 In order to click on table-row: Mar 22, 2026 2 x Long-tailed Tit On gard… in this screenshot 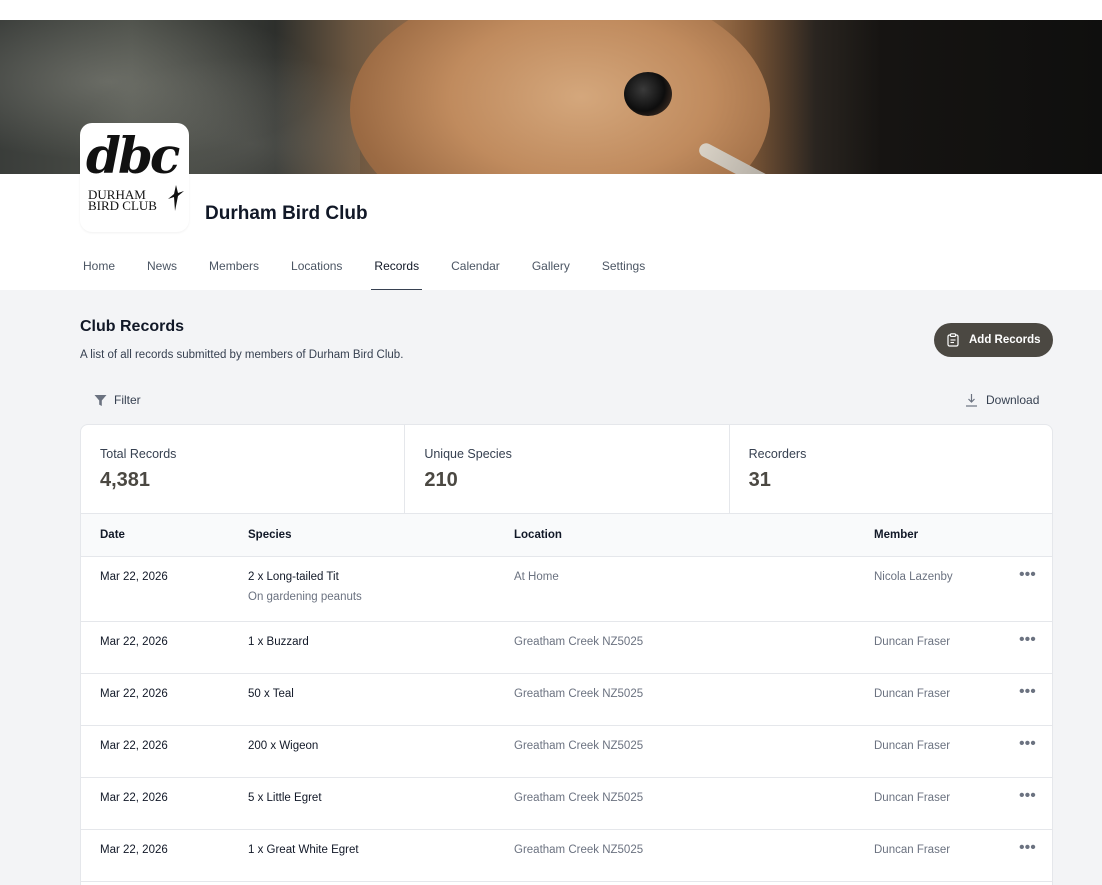, I will do `click(566, 589)`.